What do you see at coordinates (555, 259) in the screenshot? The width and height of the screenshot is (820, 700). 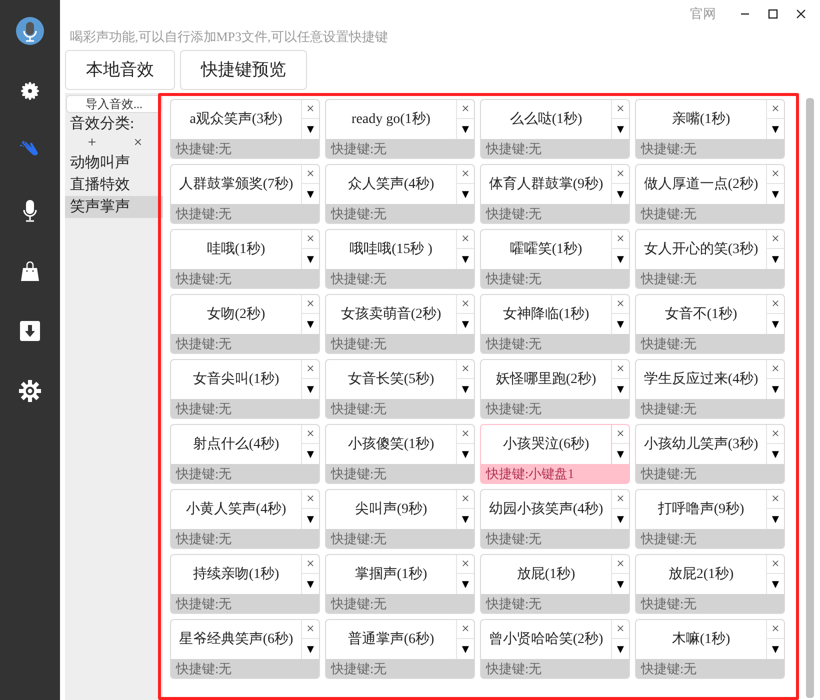 I see `sound-card: 嚯嚯笑(1秒) × ▼ 快捷键:无` at bounding box center [555, 259].